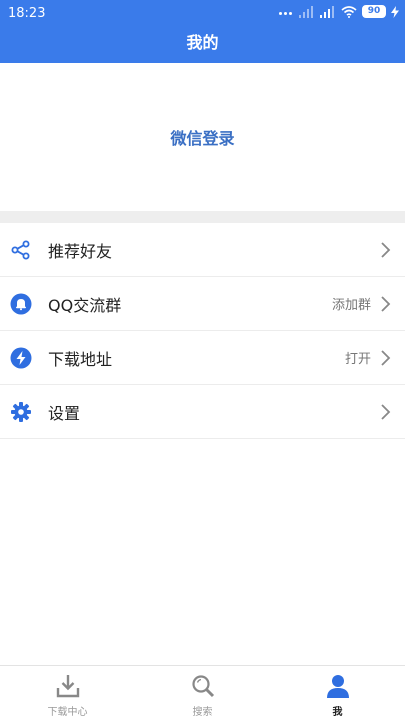 This screenshot has width=405, height=720. Describe the element at coordinates (80, 251) in the screenshot. I see `menu-item-label: 推荐好友` at that location.